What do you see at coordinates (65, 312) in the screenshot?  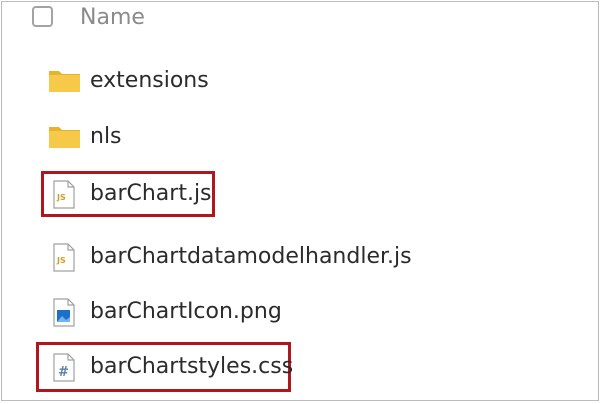 I see `png-file-icon` at bounding box center [65, 312].